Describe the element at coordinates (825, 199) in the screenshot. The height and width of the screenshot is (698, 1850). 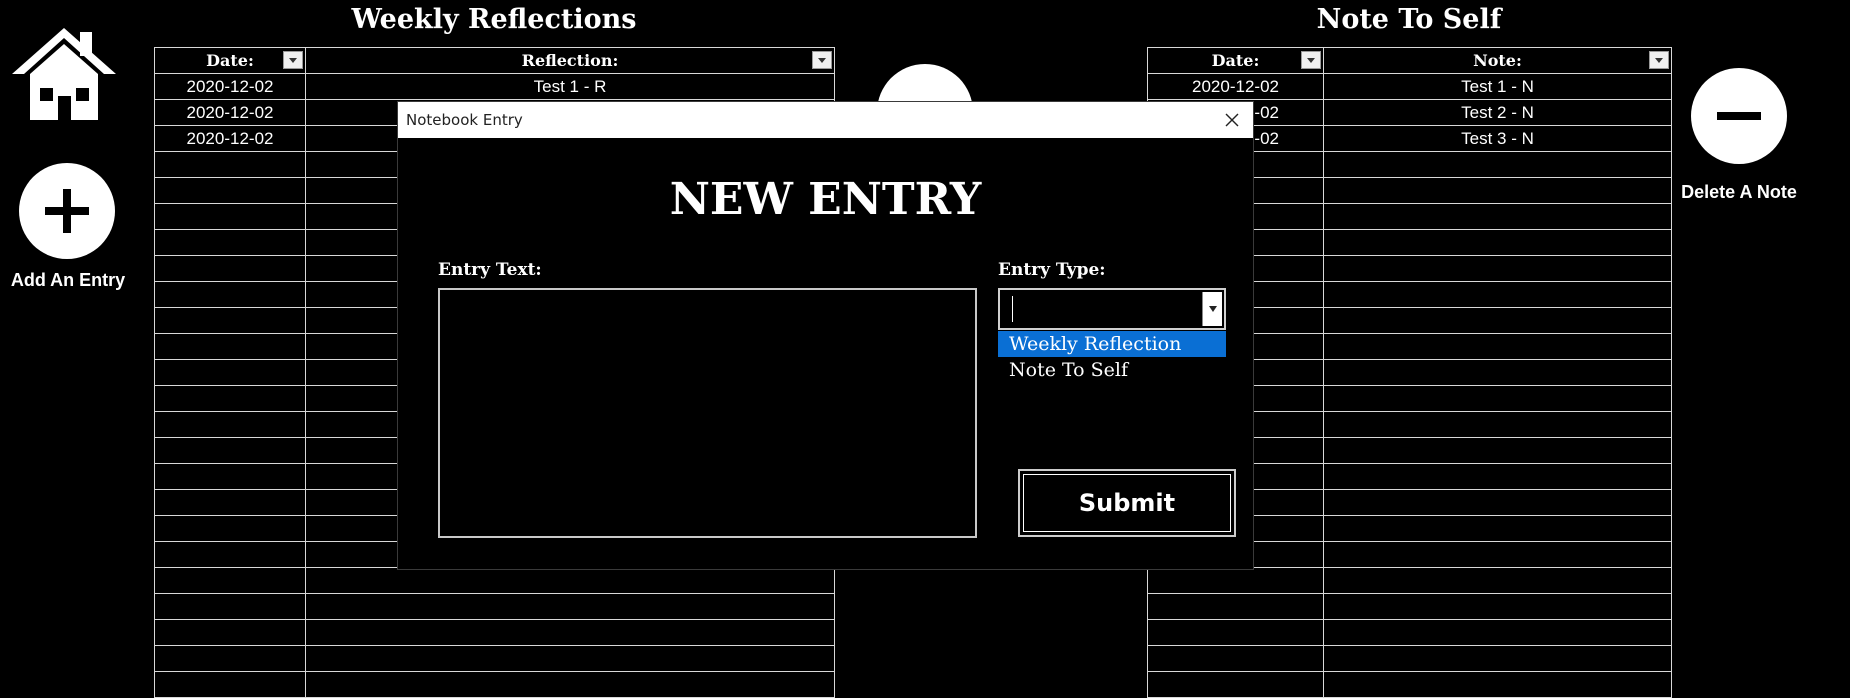
I see `dialog-heading: NEW ENTRY` at that location.